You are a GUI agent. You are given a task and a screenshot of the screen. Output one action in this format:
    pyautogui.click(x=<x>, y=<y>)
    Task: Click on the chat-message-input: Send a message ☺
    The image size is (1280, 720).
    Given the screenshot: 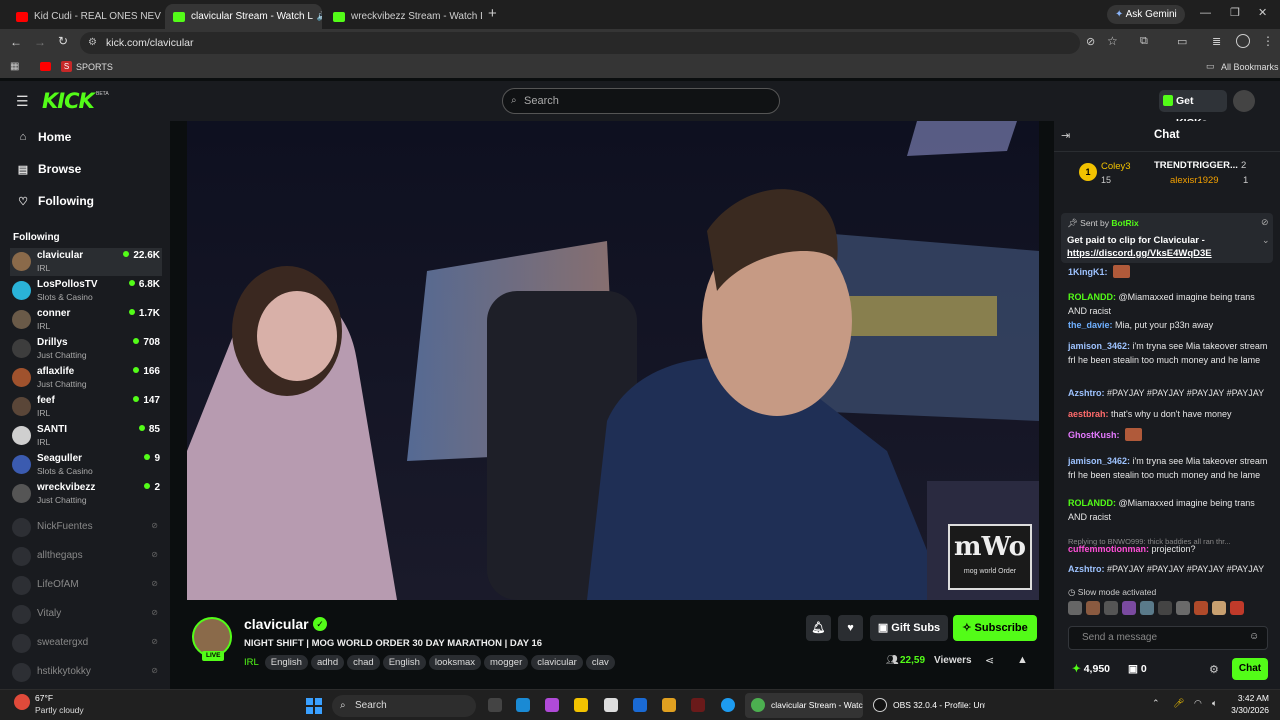 What is the action you would take?
    pyautogui.click(x=1168, y=638)
    